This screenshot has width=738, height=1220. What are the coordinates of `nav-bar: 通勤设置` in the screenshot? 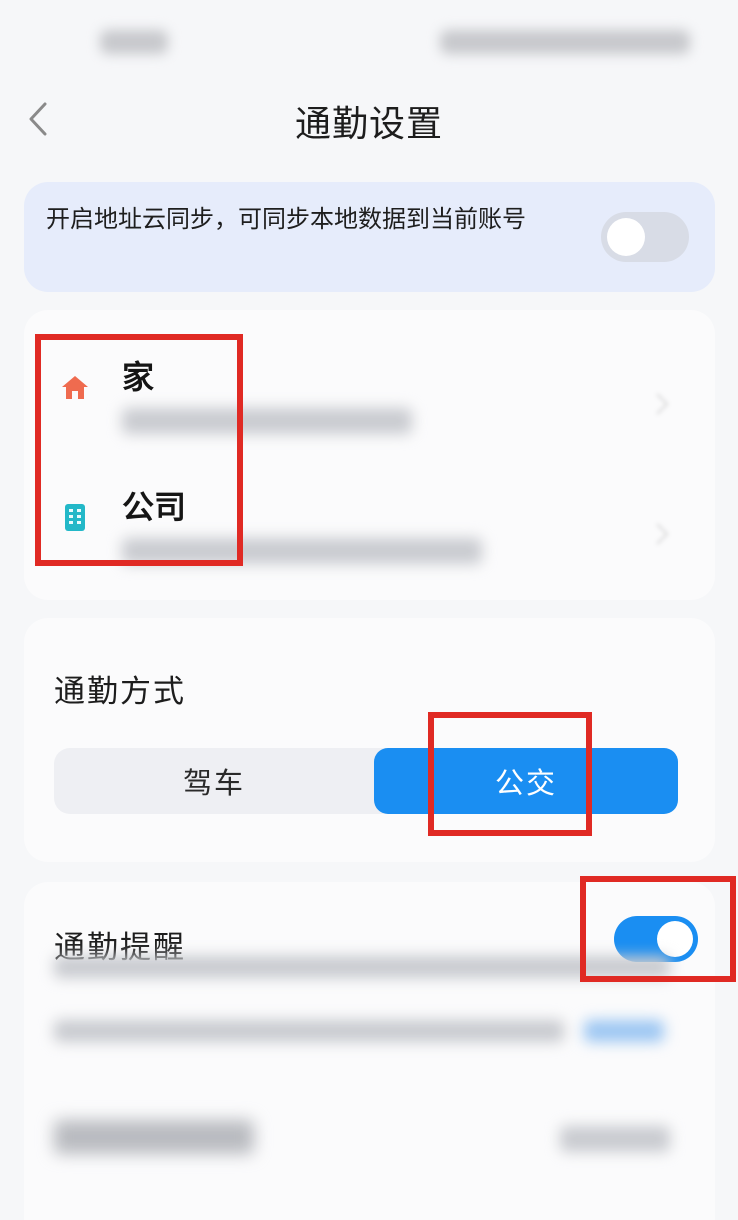 It's located at (369, 120).